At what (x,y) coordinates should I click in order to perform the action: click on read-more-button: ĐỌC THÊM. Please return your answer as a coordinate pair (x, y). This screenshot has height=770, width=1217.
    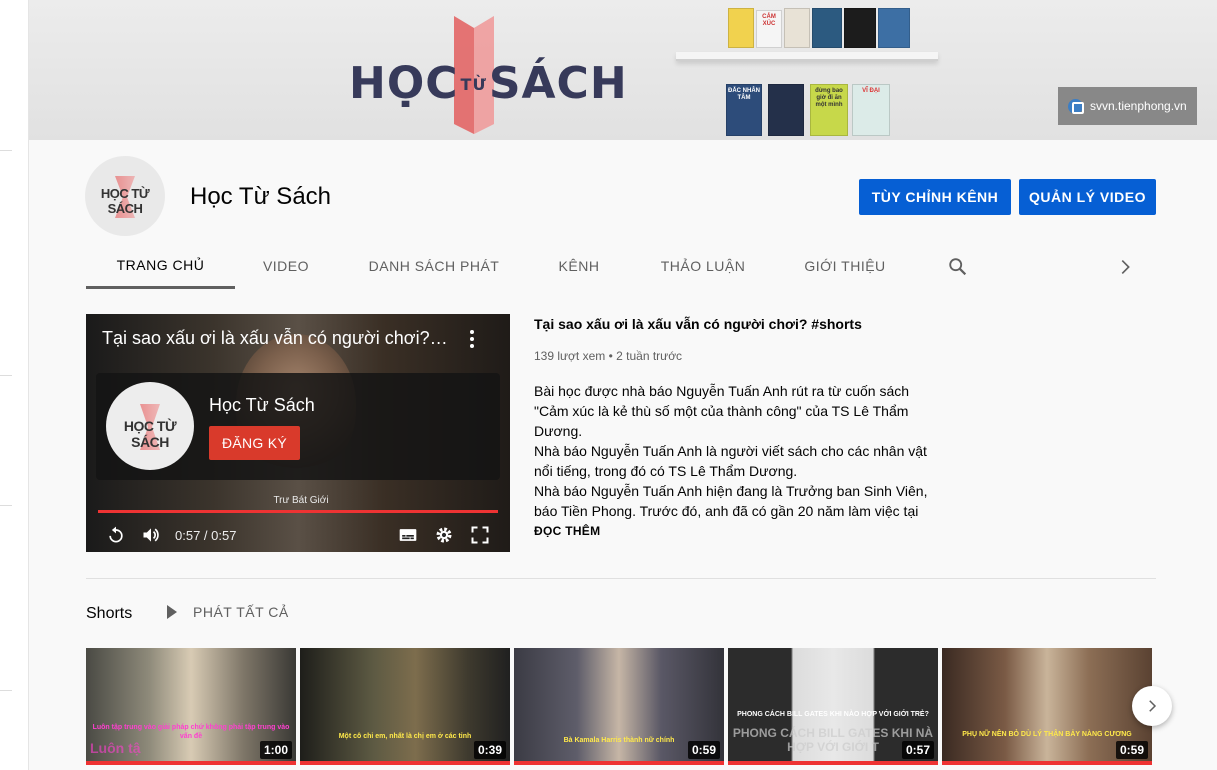
    Looking at the image, I should click on (739, 531).